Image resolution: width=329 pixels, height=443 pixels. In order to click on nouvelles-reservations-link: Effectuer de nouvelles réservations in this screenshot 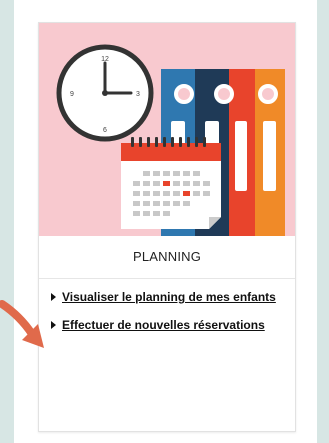, I will do `click(163, 325)`.